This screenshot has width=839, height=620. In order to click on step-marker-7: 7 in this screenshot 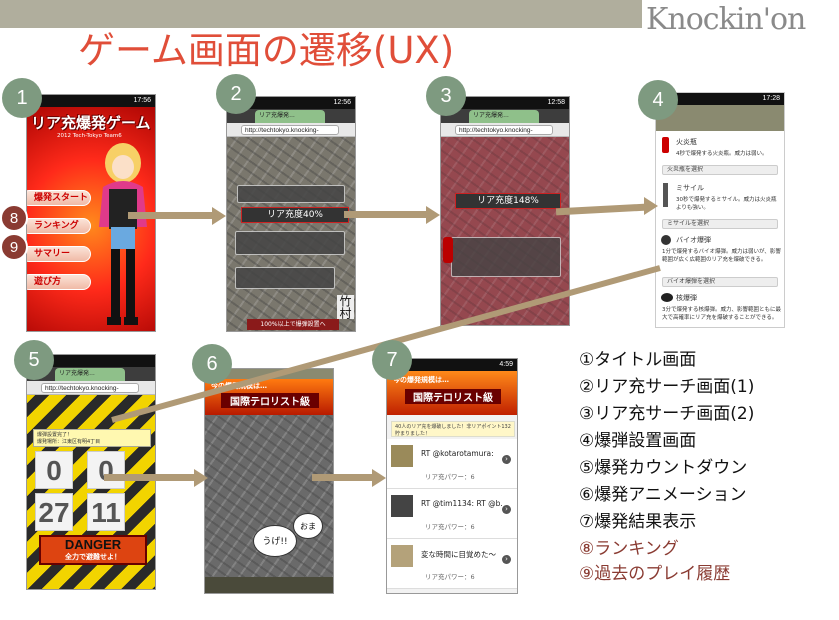, I will do `click(392, 360)`.